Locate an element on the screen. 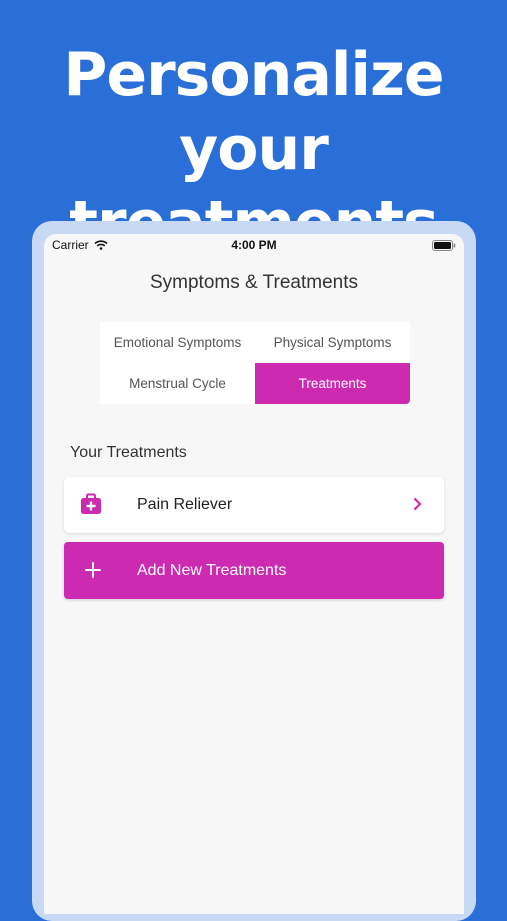 The width and height of the screenshot is (507, 921). medical-kit-icon is located at coordinates (91, 503).